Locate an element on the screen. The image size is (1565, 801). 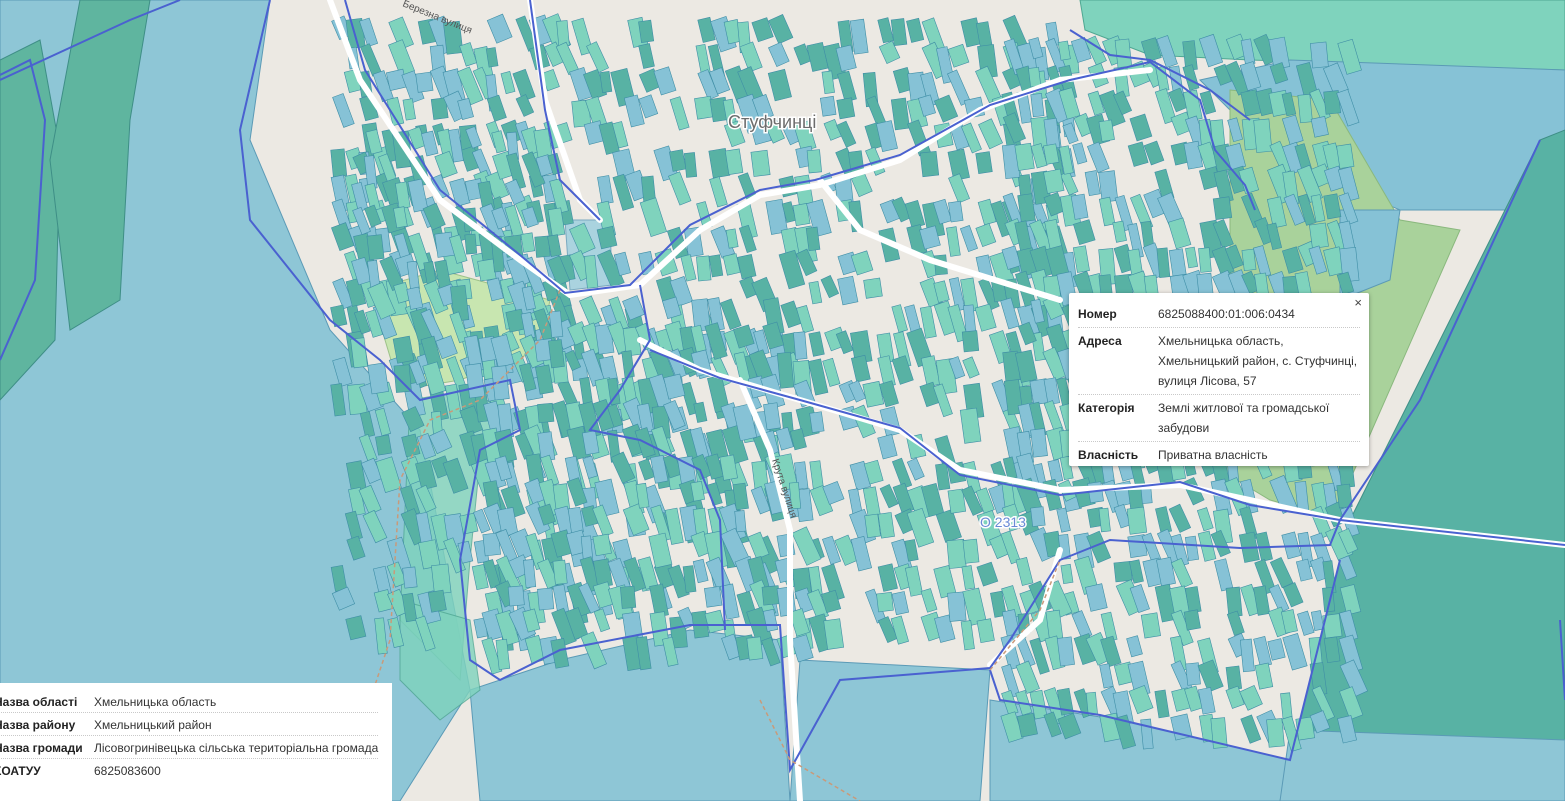
road-code-label: О 2313 is located at coordinates (1003, 522).